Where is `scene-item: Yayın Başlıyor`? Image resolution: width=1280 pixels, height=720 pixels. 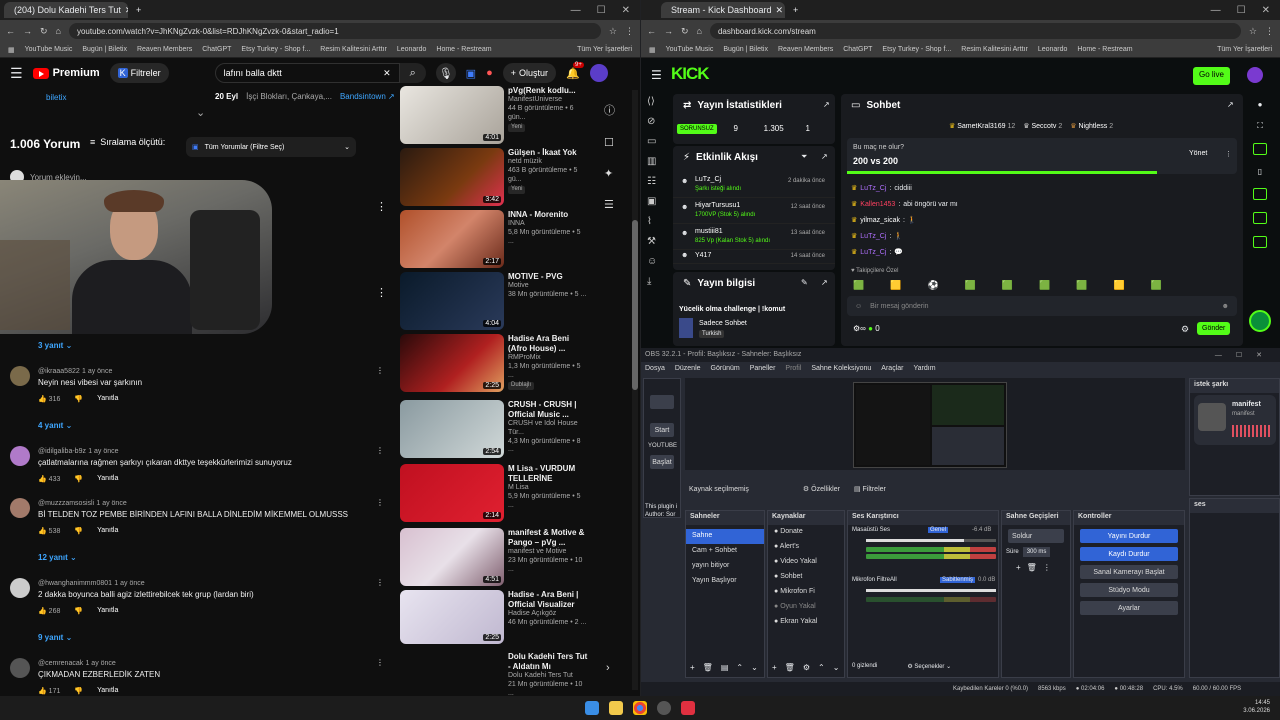
scene-item: Yayın Başlıyor is located at coordinates (725, 581).